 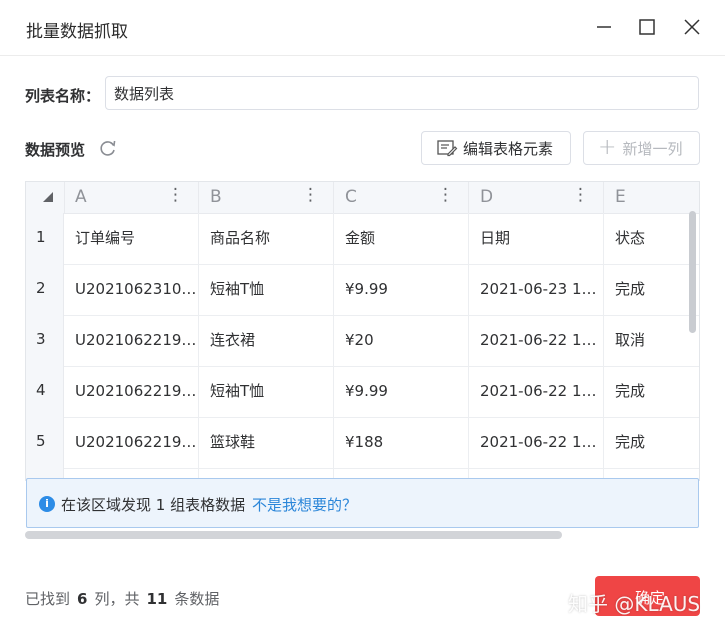 I want to click on column-letter: E, so click(x=620, y=197).